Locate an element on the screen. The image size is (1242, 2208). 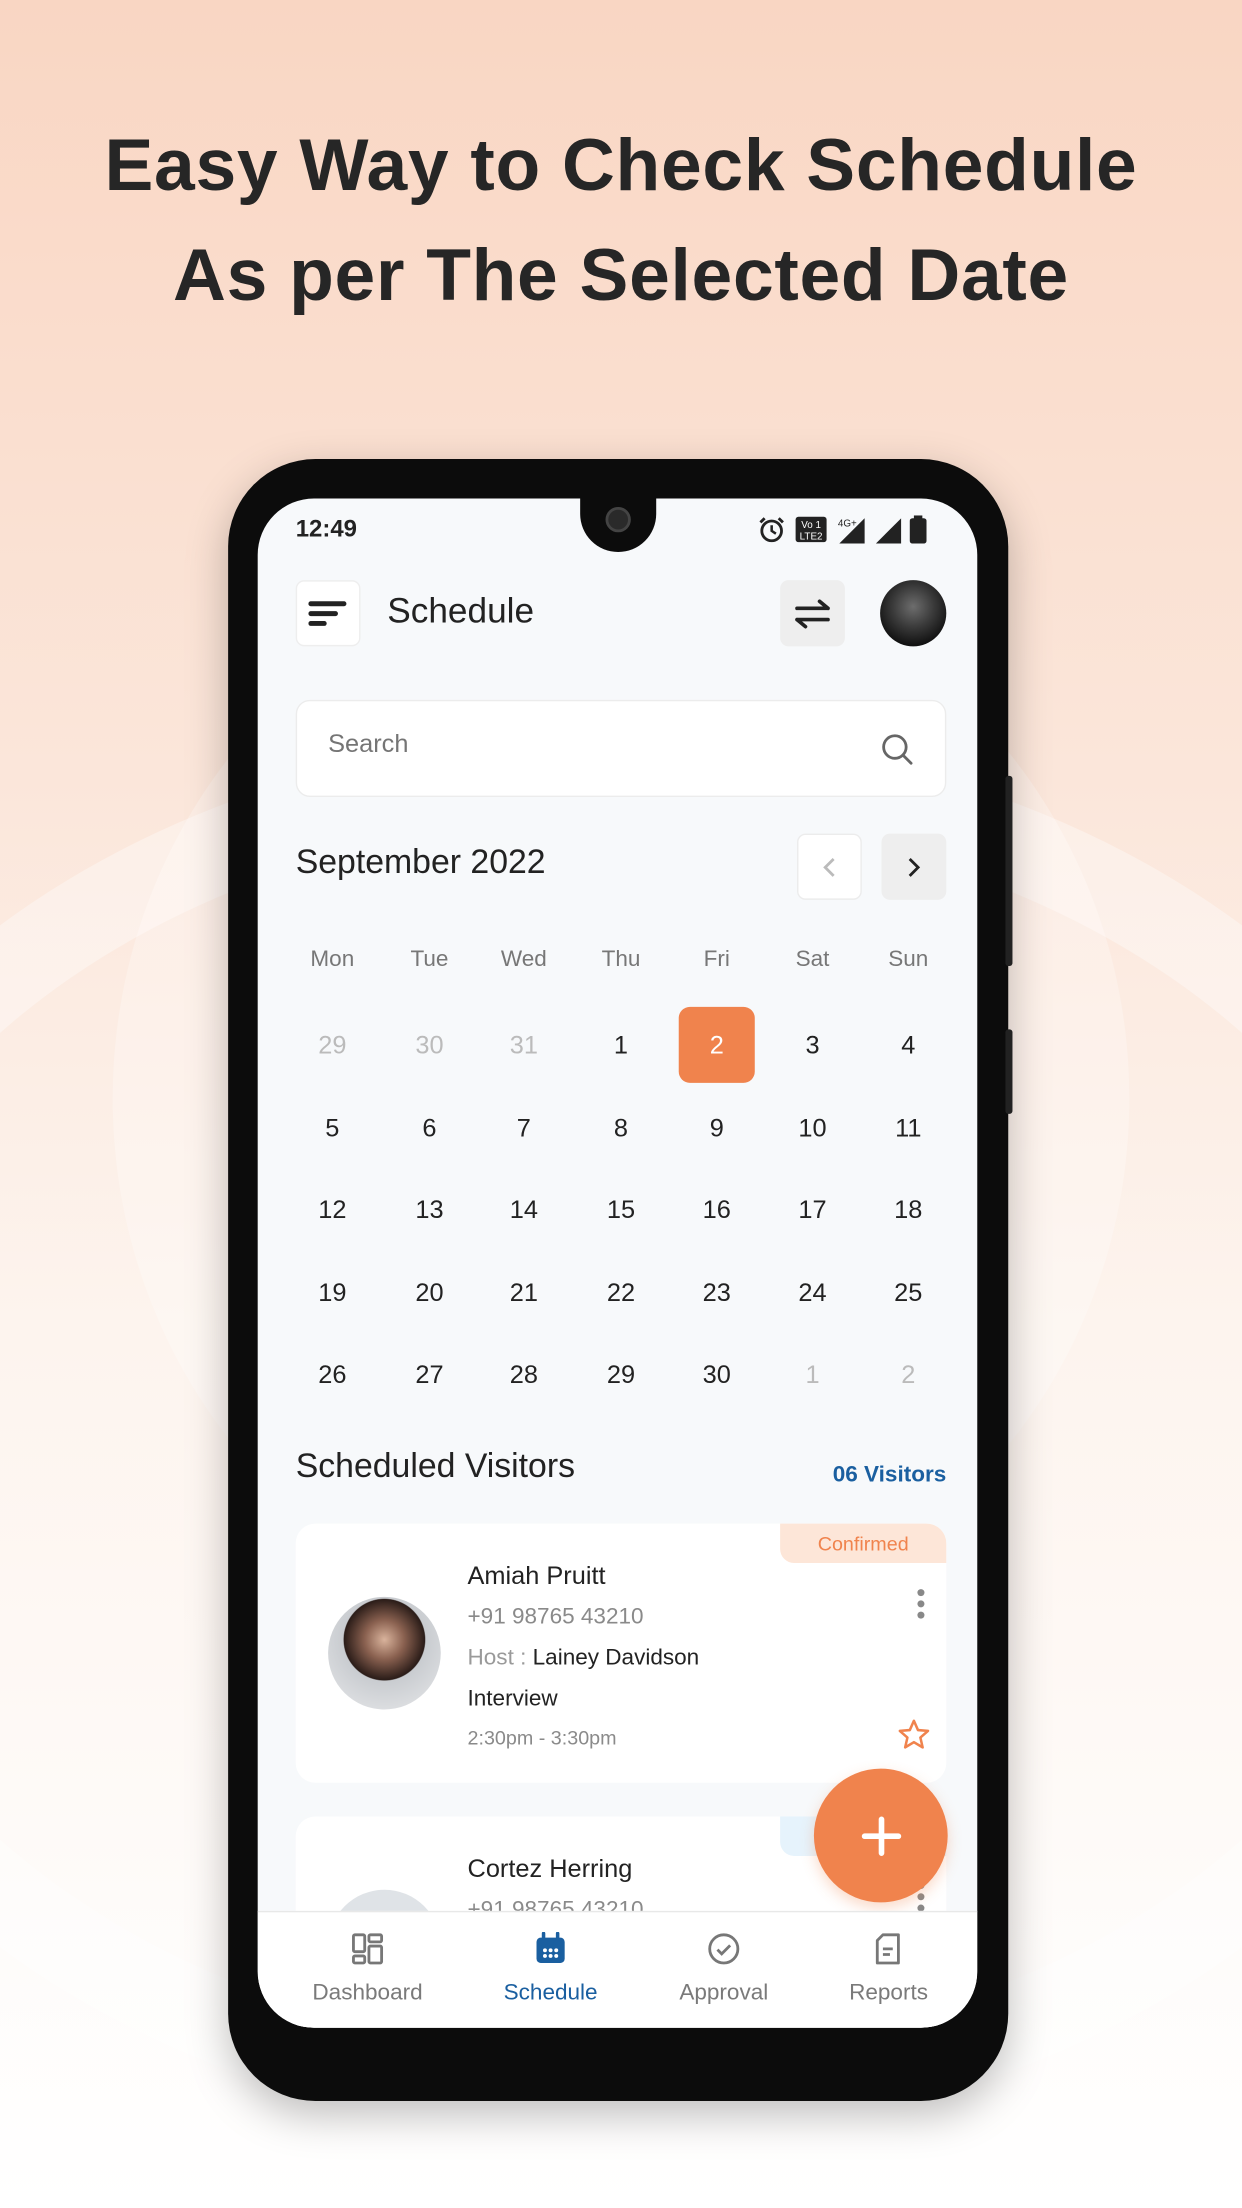
user-avatar is located at coordinates (913, 613).